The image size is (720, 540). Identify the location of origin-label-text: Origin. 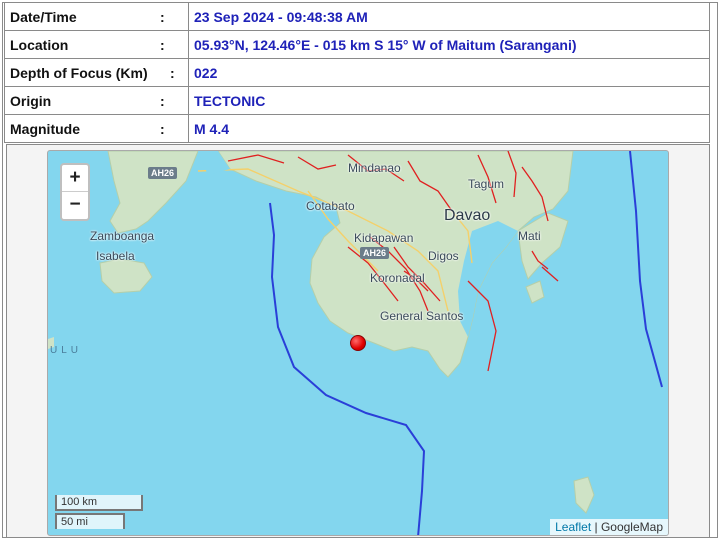
(31, 100).